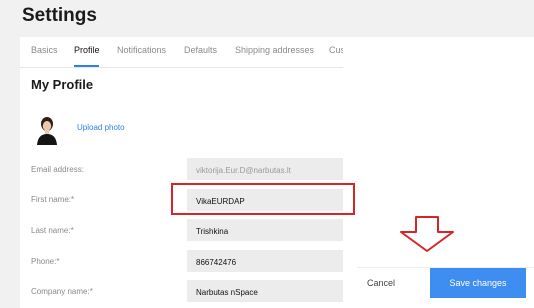  What do you see at coordinates (265, 261) in the screenshot?
I see `phone-input: 866742476` at bounding box center [265, 261].